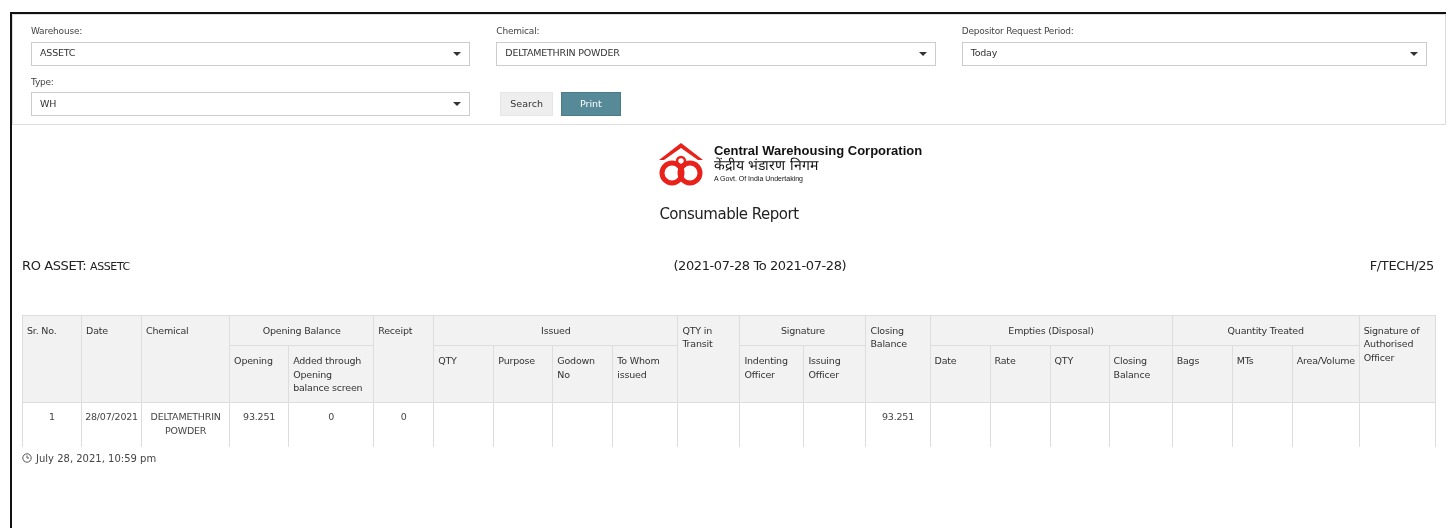 This screenshot has width=1448, height=530. What do you see at coordinates (523, 374) in the screenshot?
I see `column-header: Purpose` at bounding box center [523, 374].